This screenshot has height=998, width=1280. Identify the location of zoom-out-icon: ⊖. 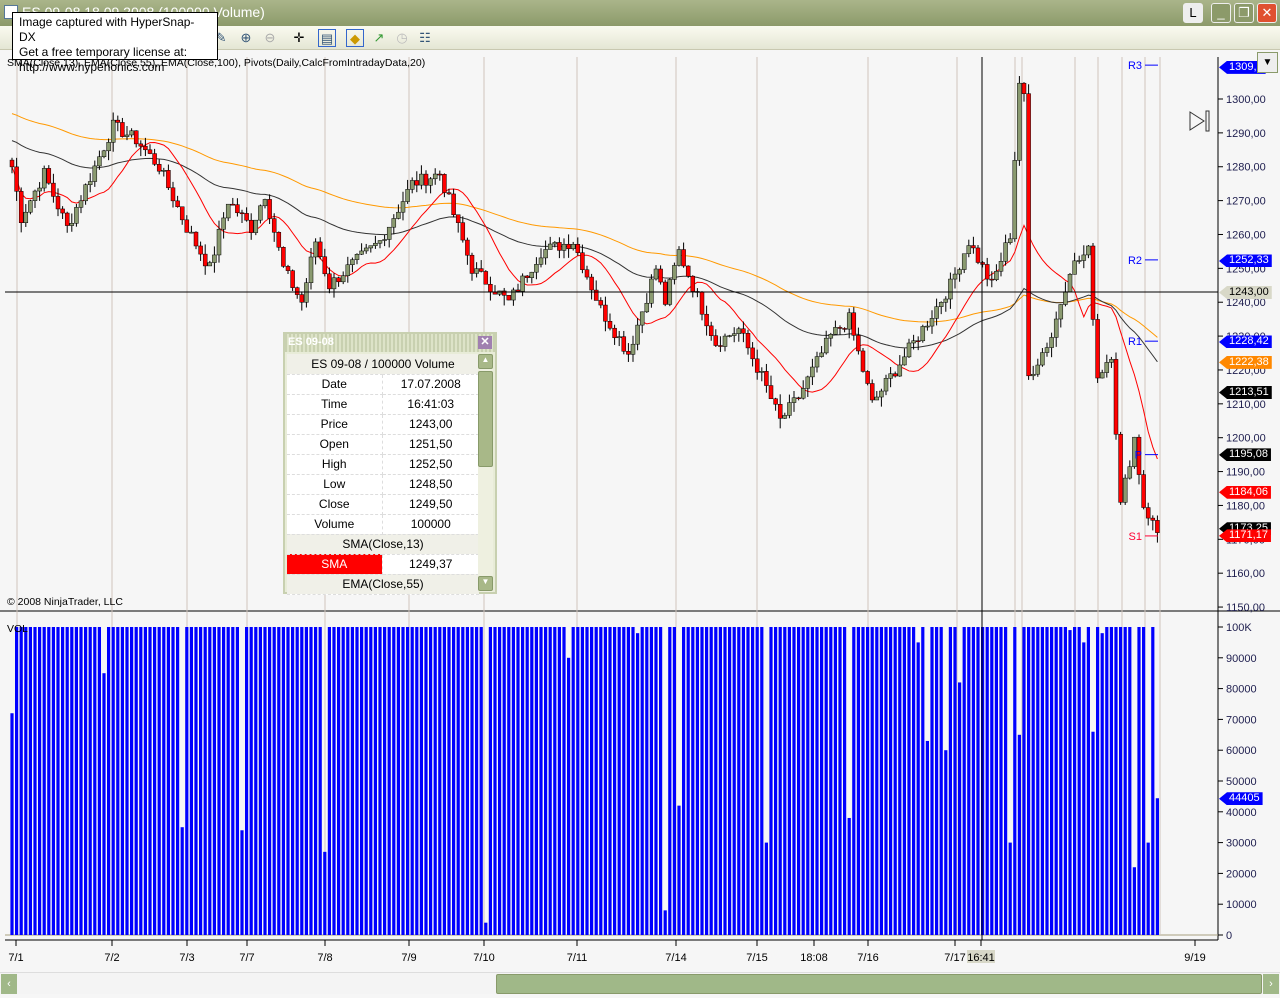
(270, 38).